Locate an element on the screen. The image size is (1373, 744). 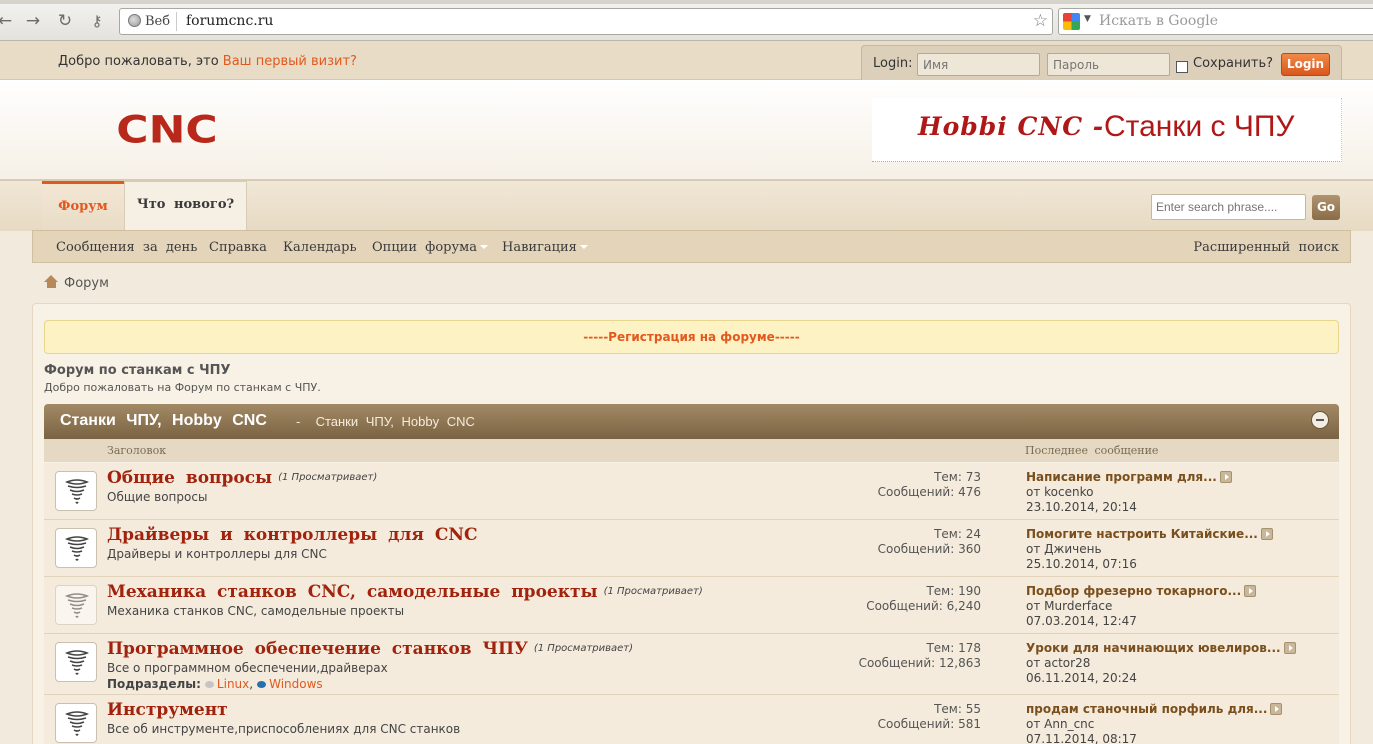
nav-help: Справка is located at coordinates (238, 247).